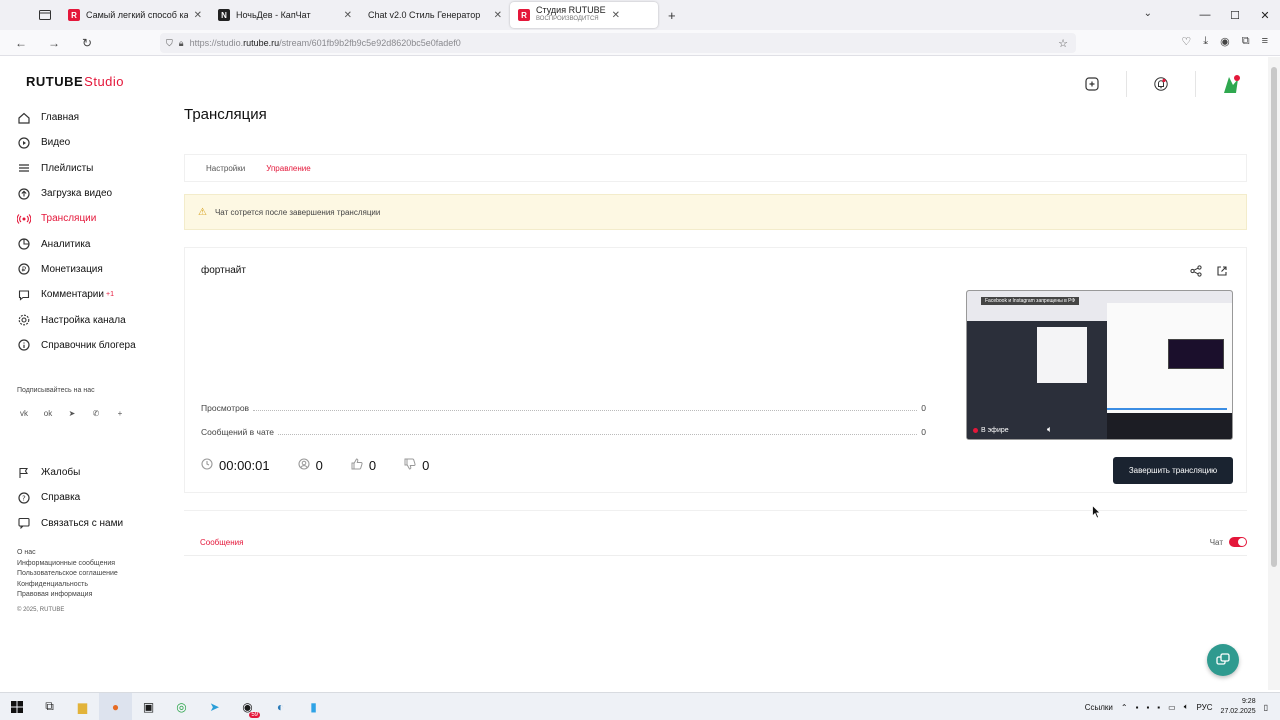 This screenshot has width=1280, height=720. I want to click on metric-likes: 0, so click(363, 465).